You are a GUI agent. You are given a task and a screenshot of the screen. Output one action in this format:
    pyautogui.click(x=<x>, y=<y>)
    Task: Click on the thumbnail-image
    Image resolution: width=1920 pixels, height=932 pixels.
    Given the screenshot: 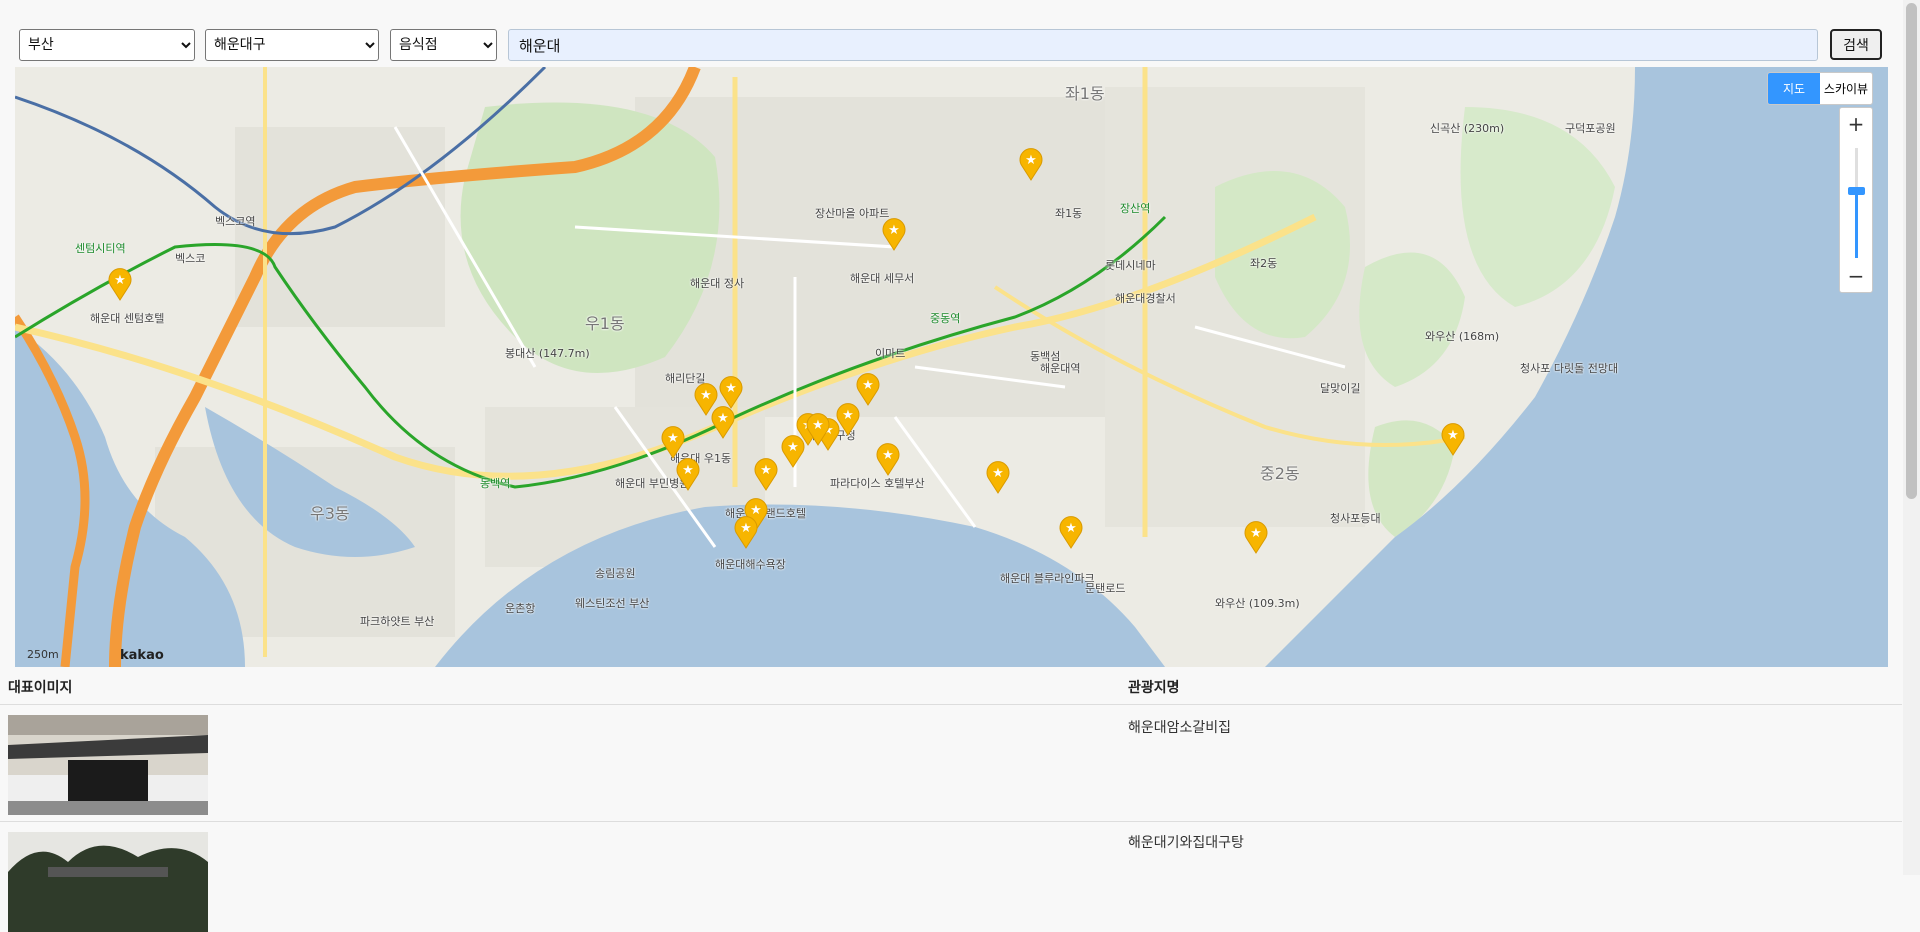 What is the action you would take?
    pyautogui.click(x=108, y=765)
    